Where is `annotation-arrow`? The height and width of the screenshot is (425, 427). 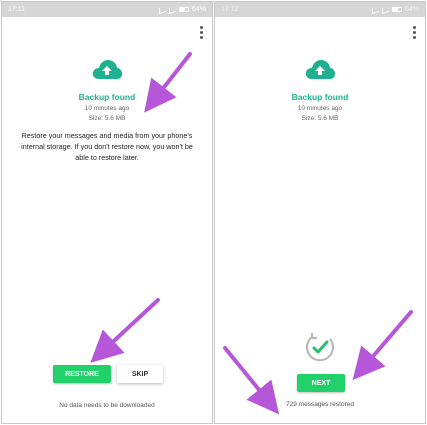 annotation-arrow is located at coordinates (318, 362).